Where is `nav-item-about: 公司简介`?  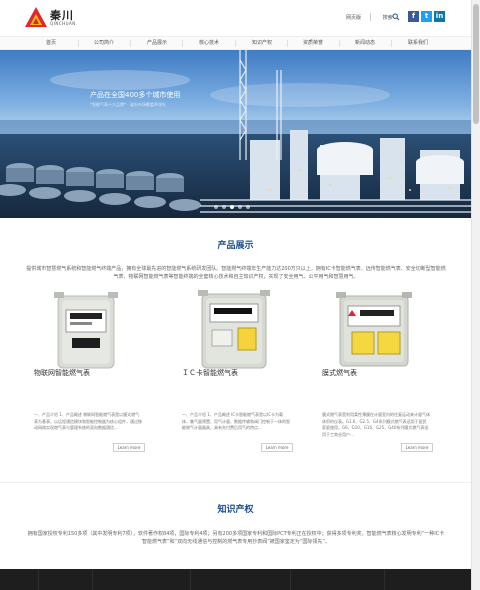 nav-item-about: 公司简介 is located at coordinates (104, 43).